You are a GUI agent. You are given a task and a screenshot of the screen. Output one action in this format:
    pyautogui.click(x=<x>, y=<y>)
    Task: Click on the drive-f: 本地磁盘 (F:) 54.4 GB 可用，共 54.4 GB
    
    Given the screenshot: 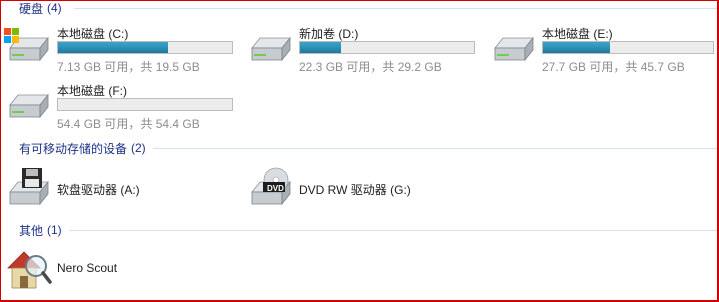 What is the action you would take?
    pyautogui.click(x=122, y=108)
    